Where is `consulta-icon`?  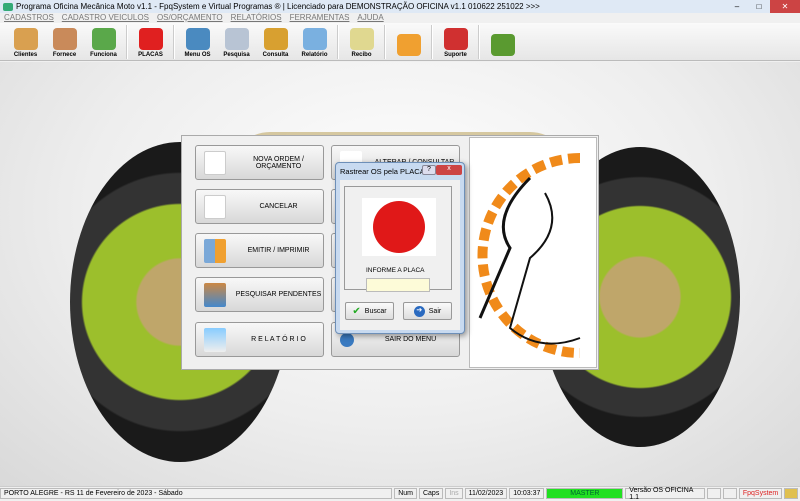 consulta-icon is located at coordinates (275, 39).